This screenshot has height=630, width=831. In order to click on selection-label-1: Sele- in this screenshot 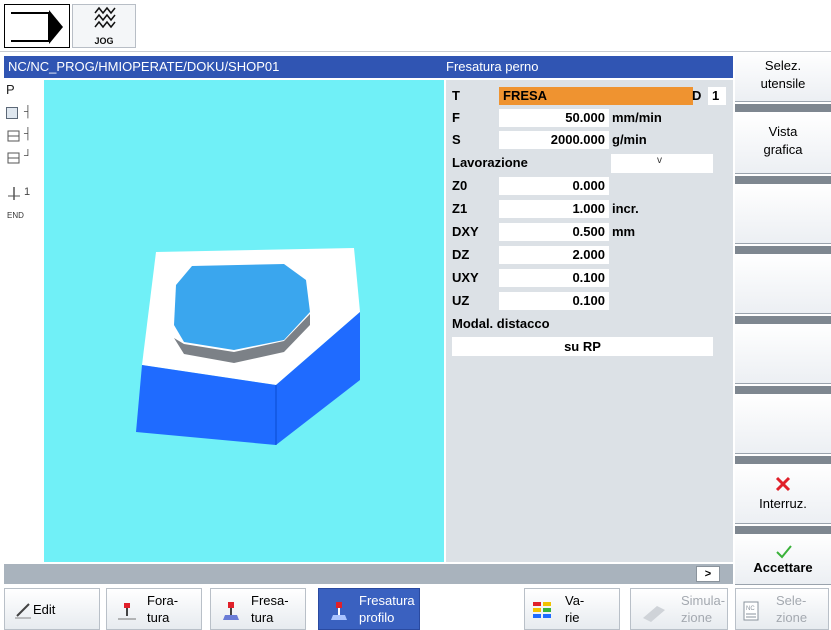, I will do `click(791, 600)`.